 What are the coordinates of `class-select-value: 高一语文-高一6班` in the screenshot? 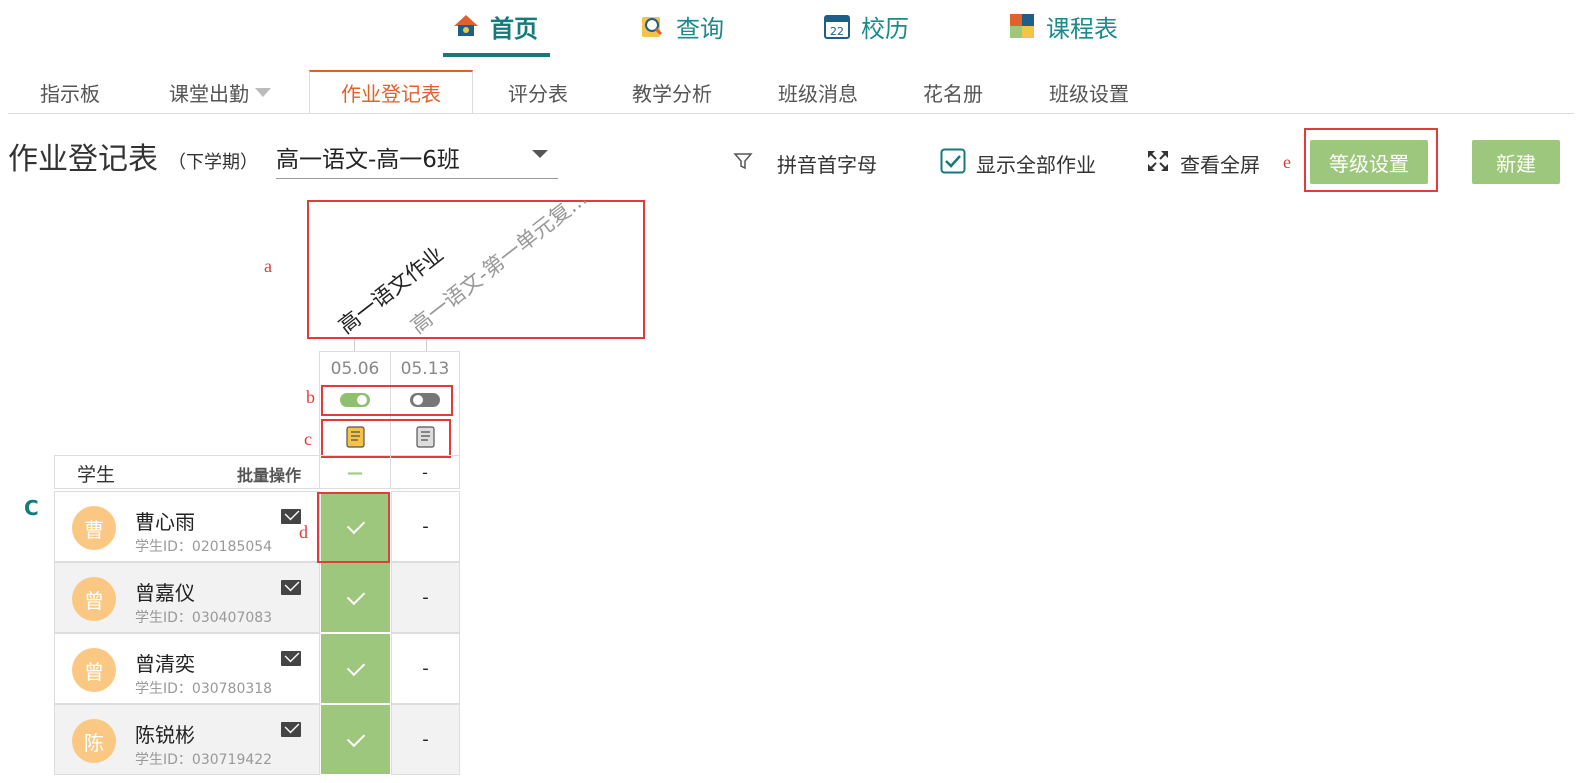 It's located at (368, 160).